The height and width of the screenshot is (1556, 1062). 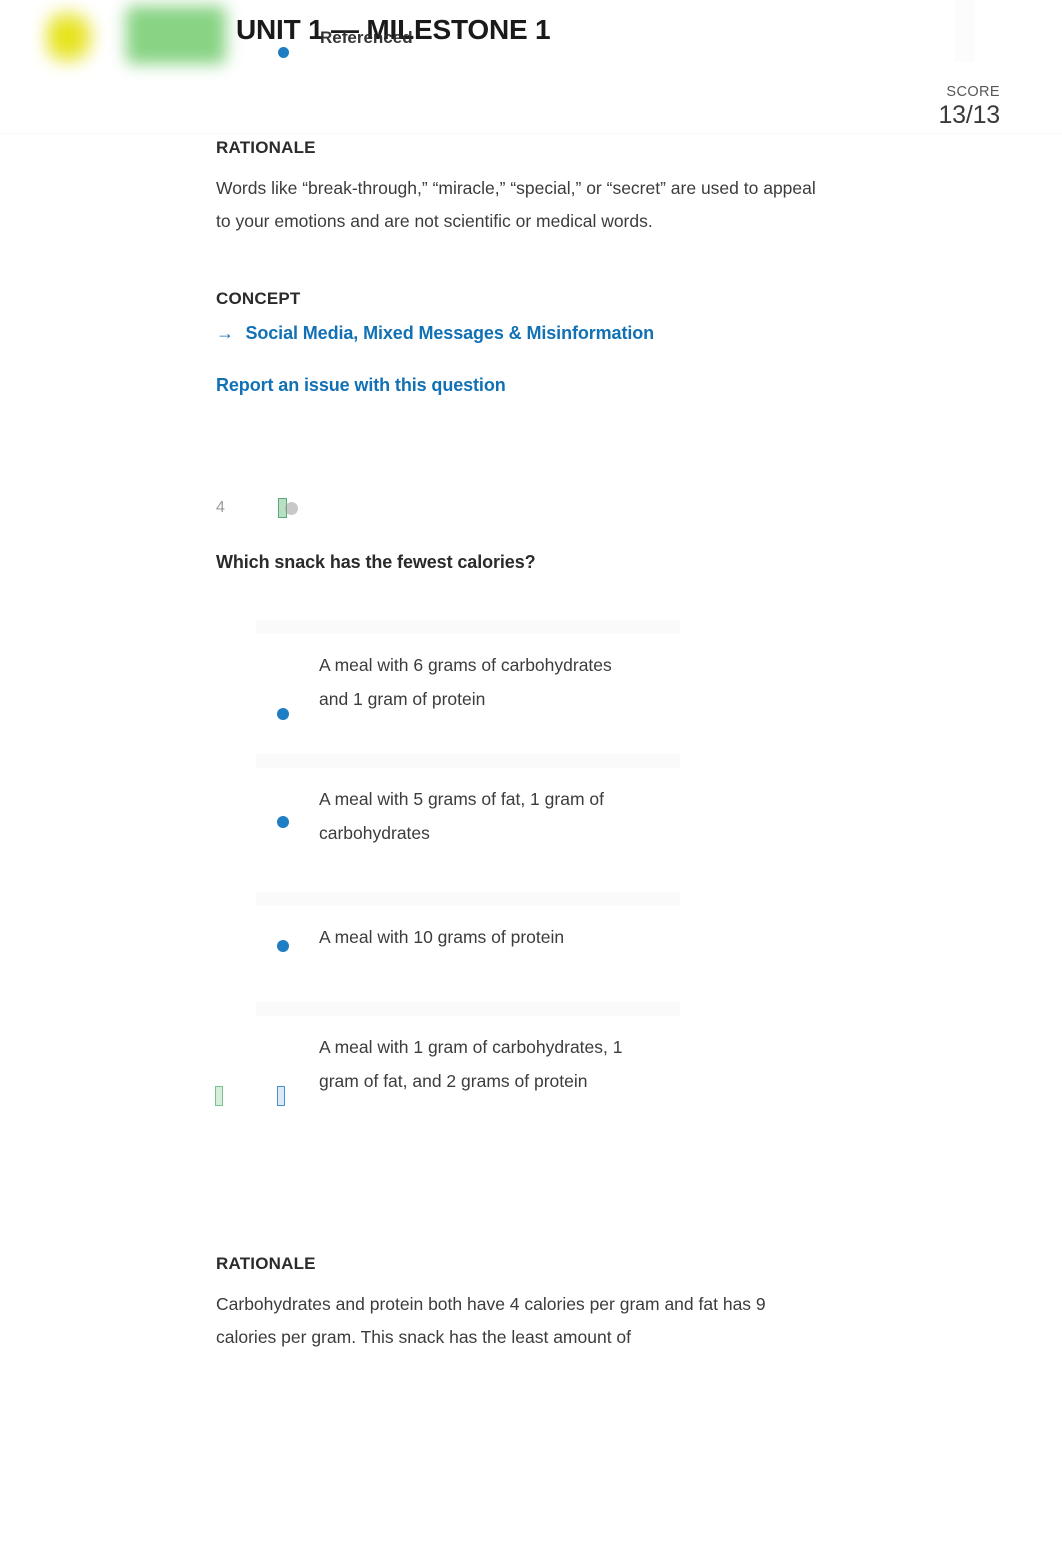 I want to click on blurred-yellow-logo-icon, so click(x=70, y=37).